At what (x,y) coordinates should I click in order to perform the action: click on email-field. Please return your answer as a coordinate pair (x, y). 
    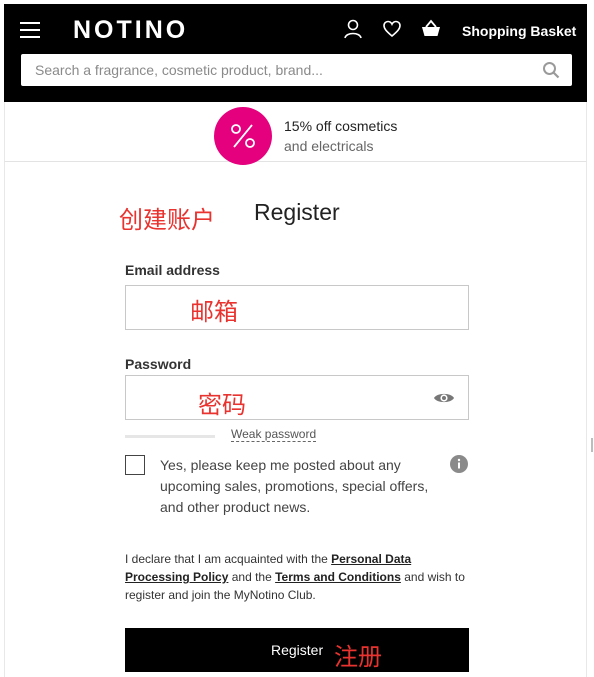
    Looking at the image, I should click on (297, 307).